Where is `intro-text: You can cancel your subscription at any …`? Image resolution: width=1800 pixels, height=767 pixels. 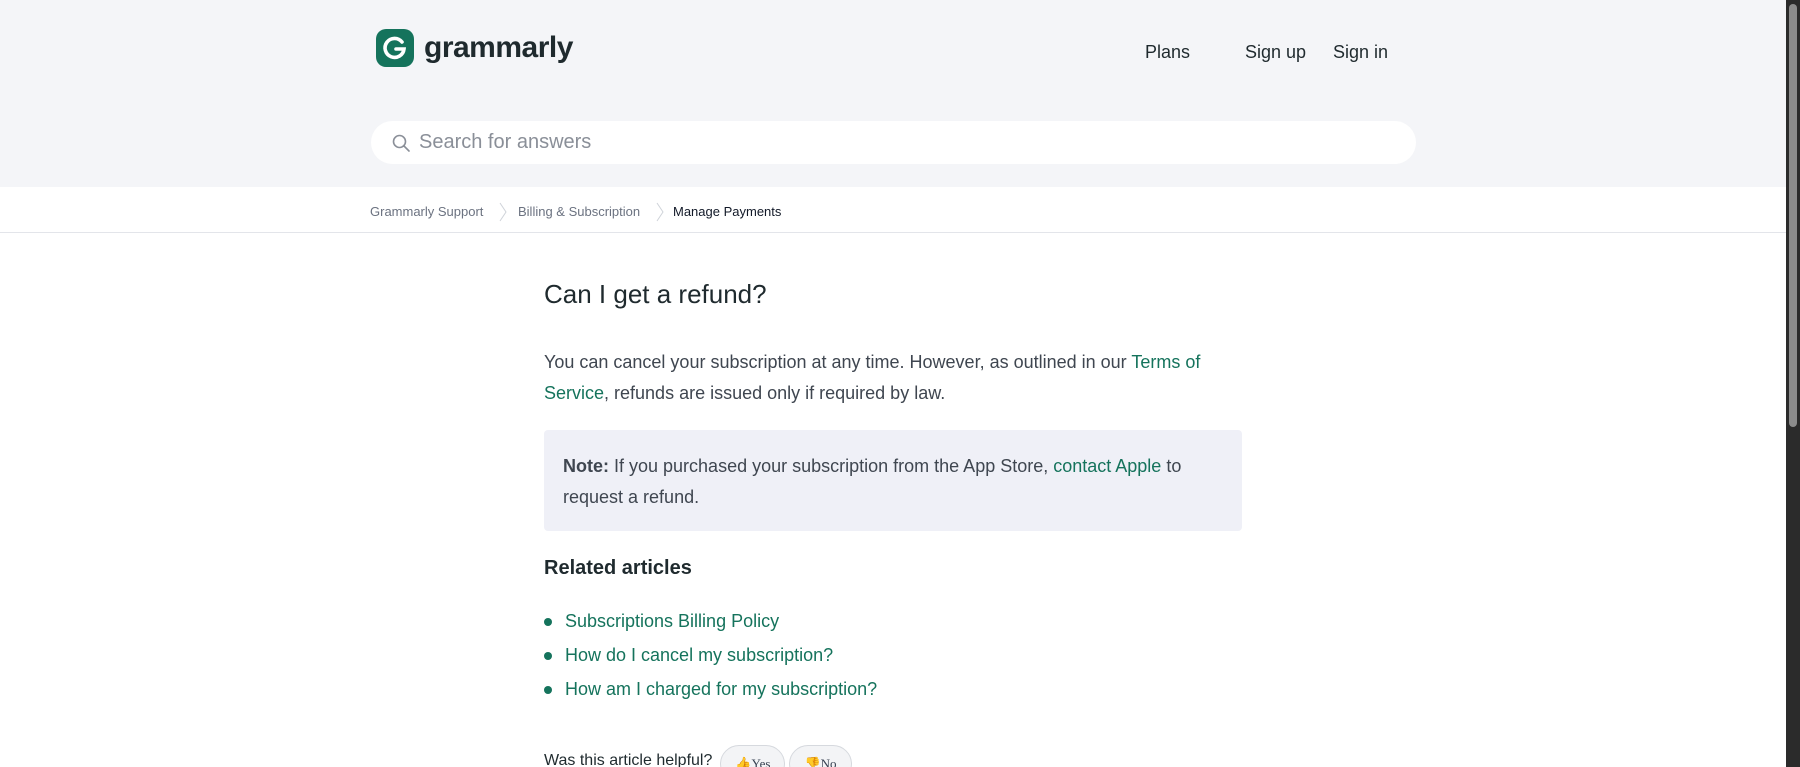 intro-text: You can cancel your subscription at any … is located at coordinates (838, 362).